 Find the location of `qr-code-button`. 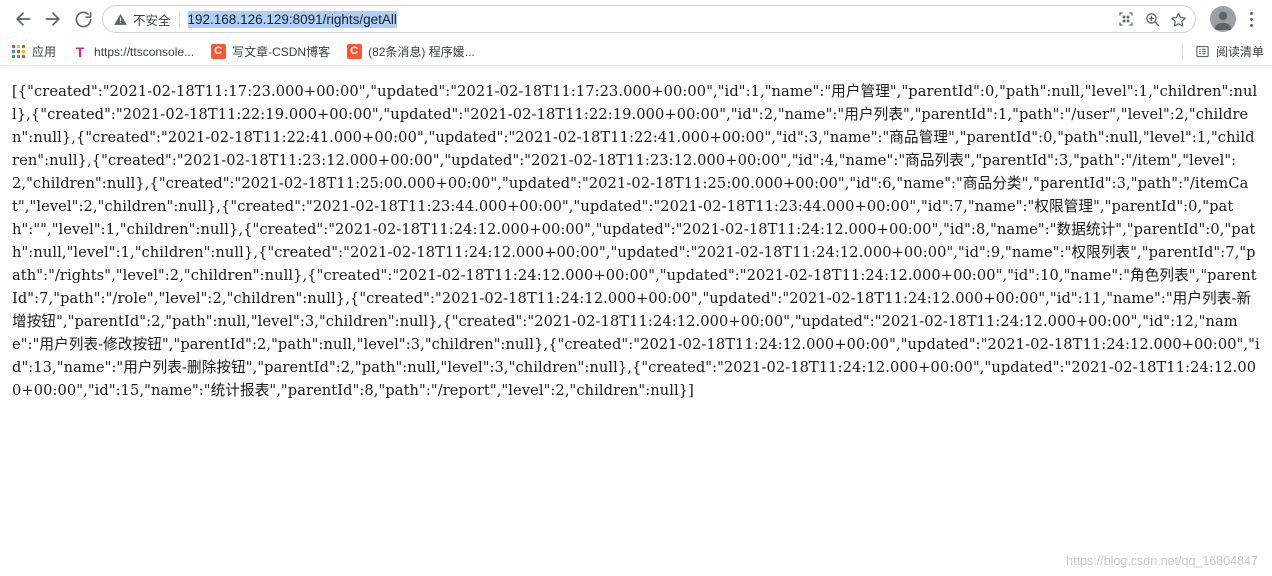

qr-code-button is located at coordinates (1126, 19).